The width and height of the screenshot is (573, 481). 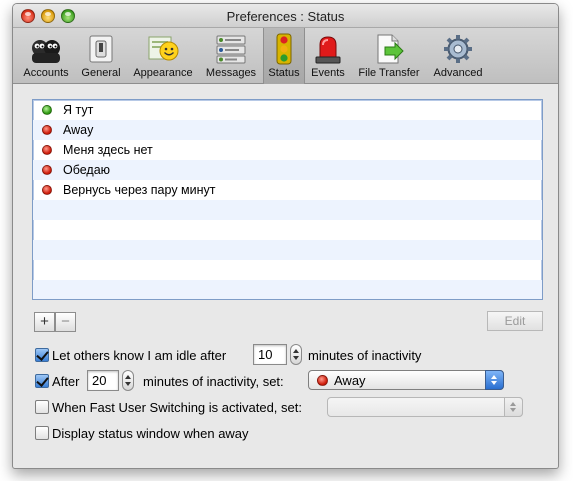 What do you see at coordinates (322, 380) in the screenshot?
I see `away-red-icon` at bounding box center [322, 380].